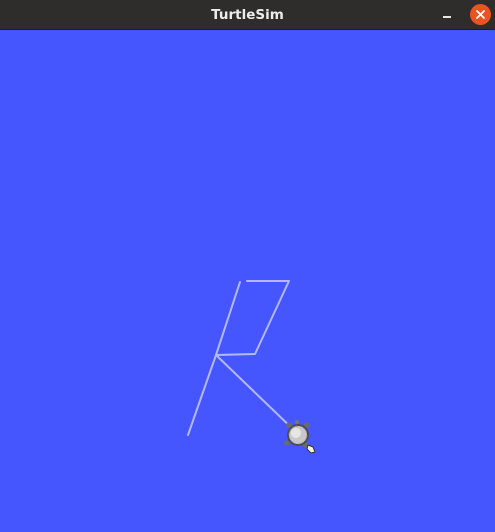  I want to click on minimize-button, so click(447, 15).